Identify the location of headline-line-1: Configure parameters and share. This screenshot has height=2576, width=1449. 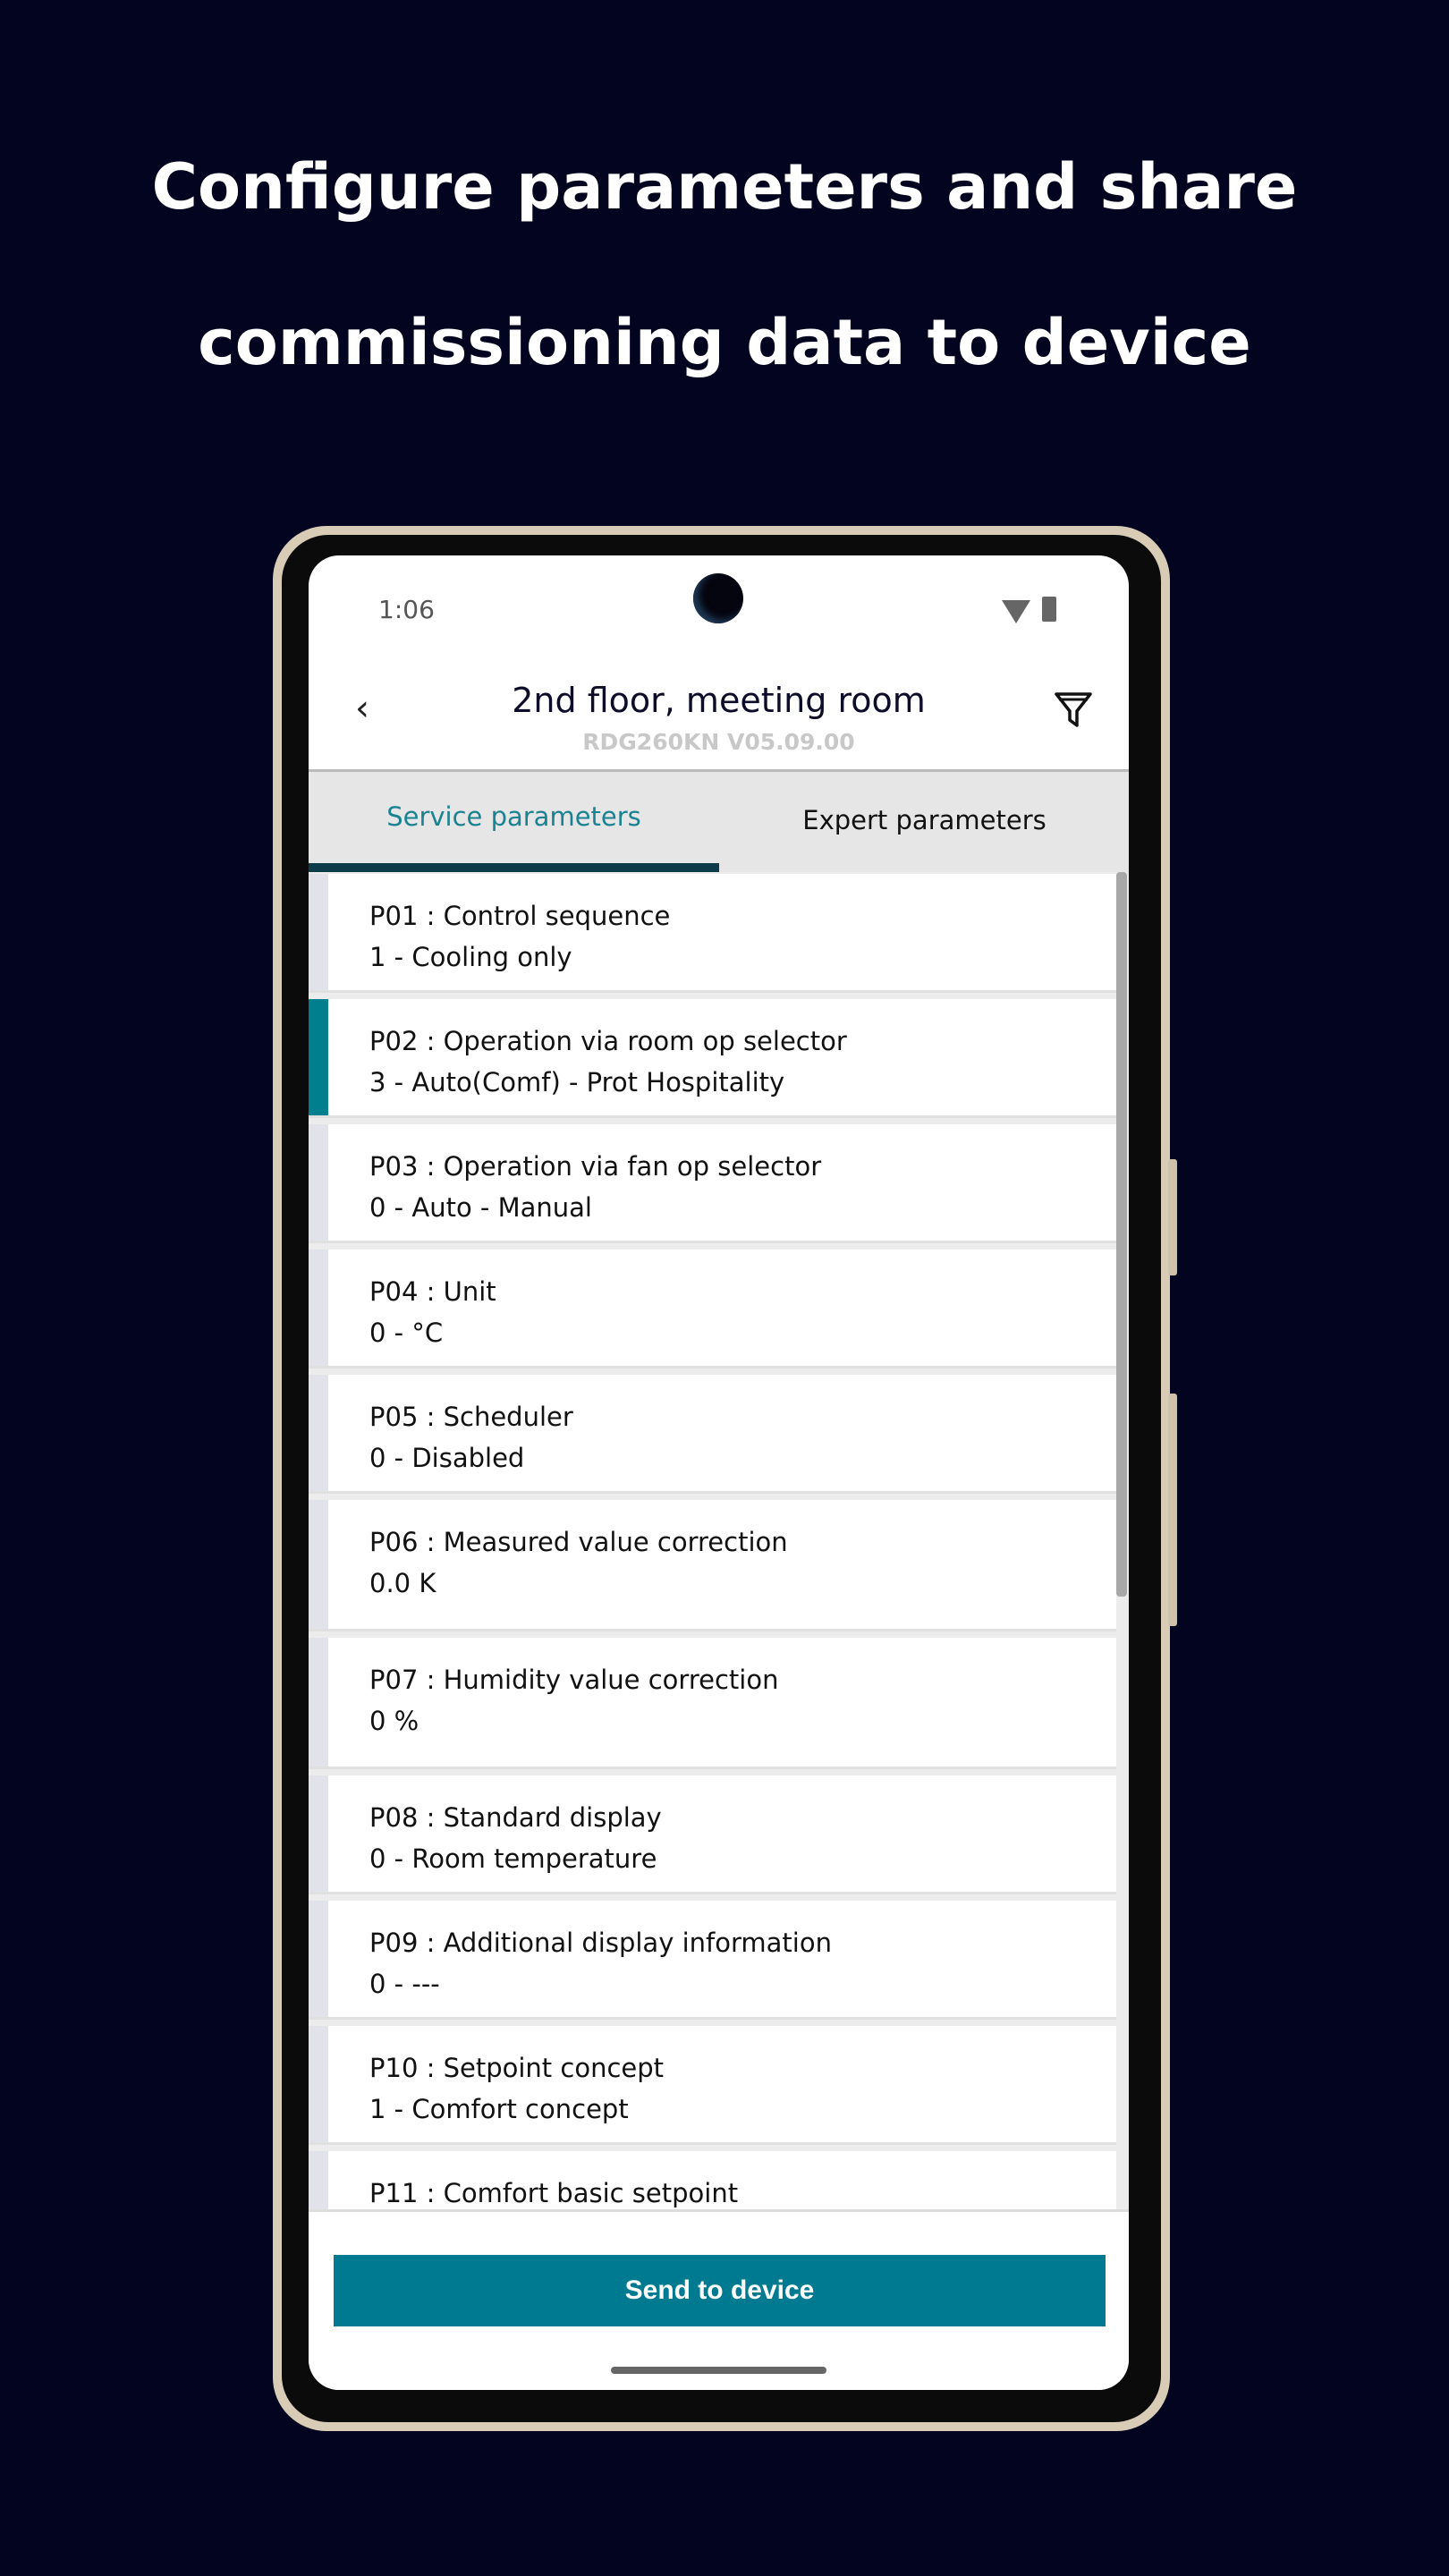
(724, 187).